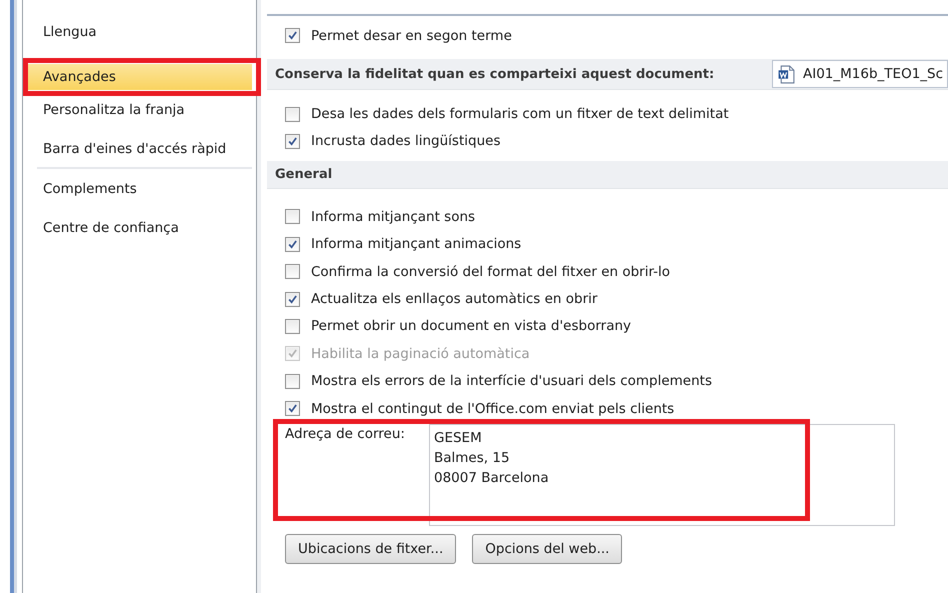 This screenshot has width=948, height=593. What do you see at coordinates (454, 299) in the screenshot?
I see `checkbox-label: Actualitza els enllaços automàtics en obrir` at bounding box center [454, 299].